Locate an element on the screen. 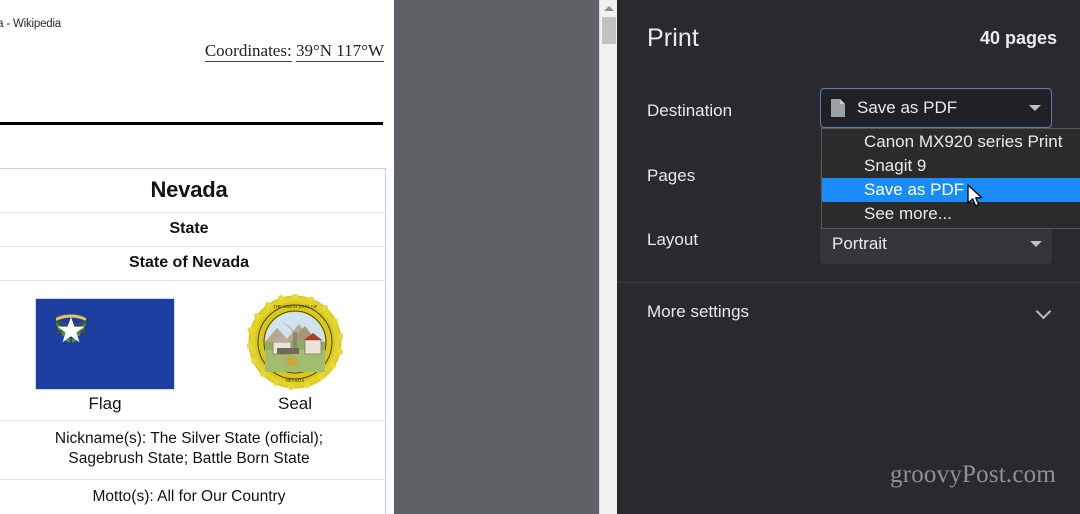  seal-caption: Seal is located at coordinates (295, 403).